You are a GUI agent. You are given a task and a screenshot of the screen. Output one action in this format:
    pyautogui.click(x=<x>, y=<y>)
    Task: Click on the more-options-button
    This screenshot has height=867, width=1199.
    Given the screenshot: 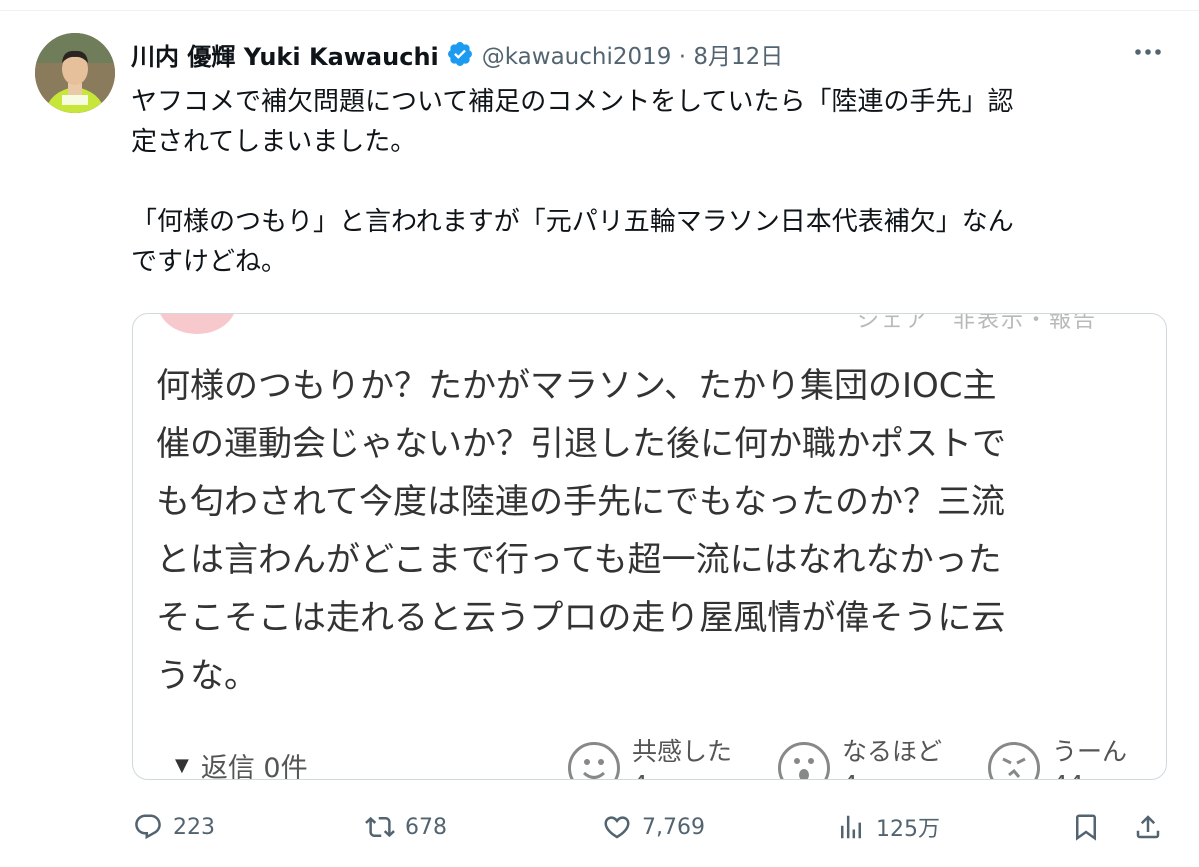 What is the action you would take?
    pyautogui.click(x=1148, y=52)
    